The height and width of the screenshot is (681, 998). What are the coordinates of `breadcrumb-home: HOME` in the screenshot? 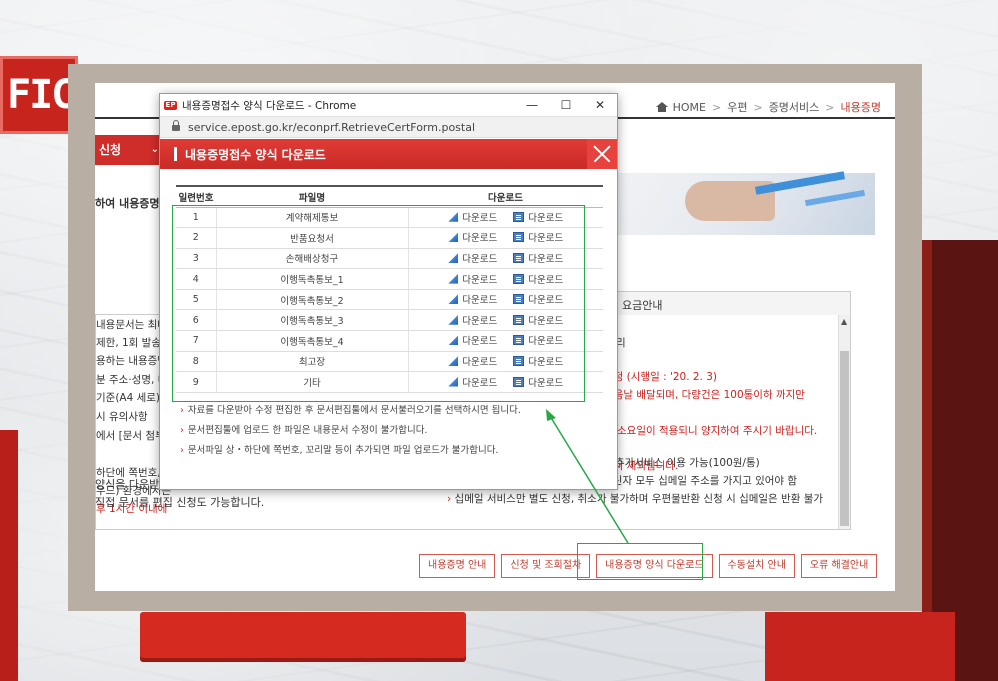 It's located at (689, 107).